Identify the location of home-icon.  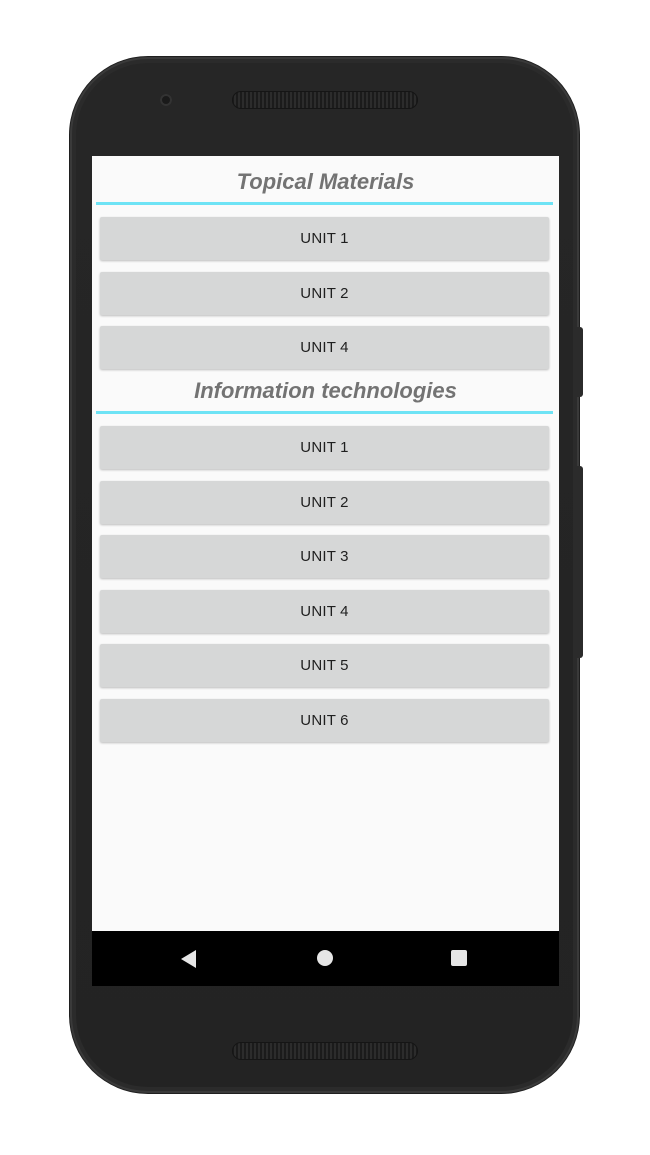
(325, 958).